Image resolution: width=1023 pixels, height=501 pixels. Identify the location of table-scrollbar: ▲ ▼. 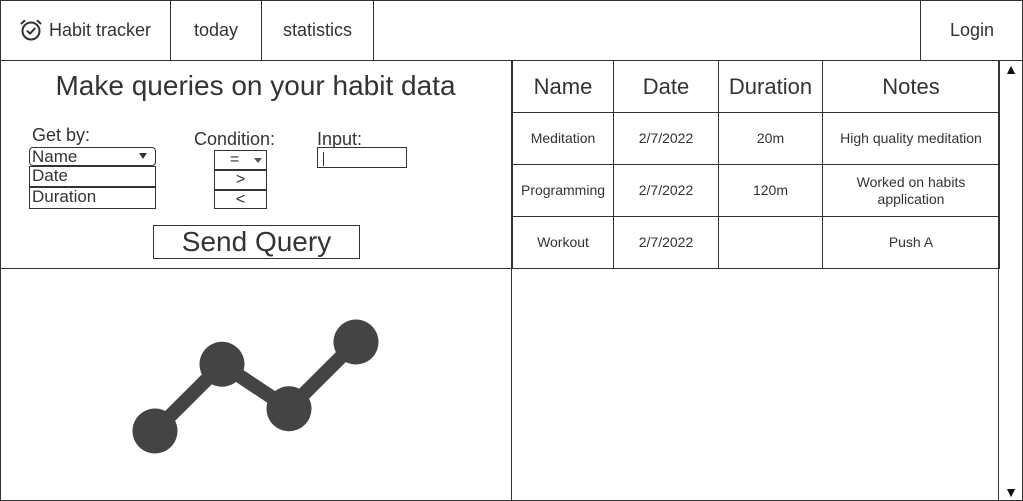
(1010, 280).